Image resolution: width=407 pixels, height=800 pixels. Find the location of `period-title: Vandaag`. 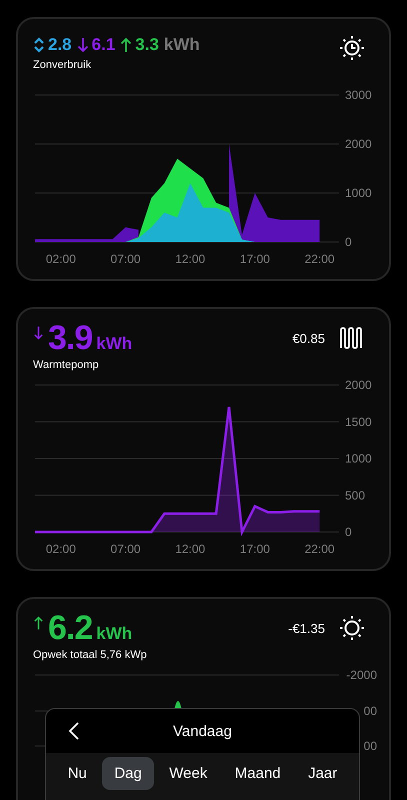

period-title: Vandaag is located at coordinates (202, 731).